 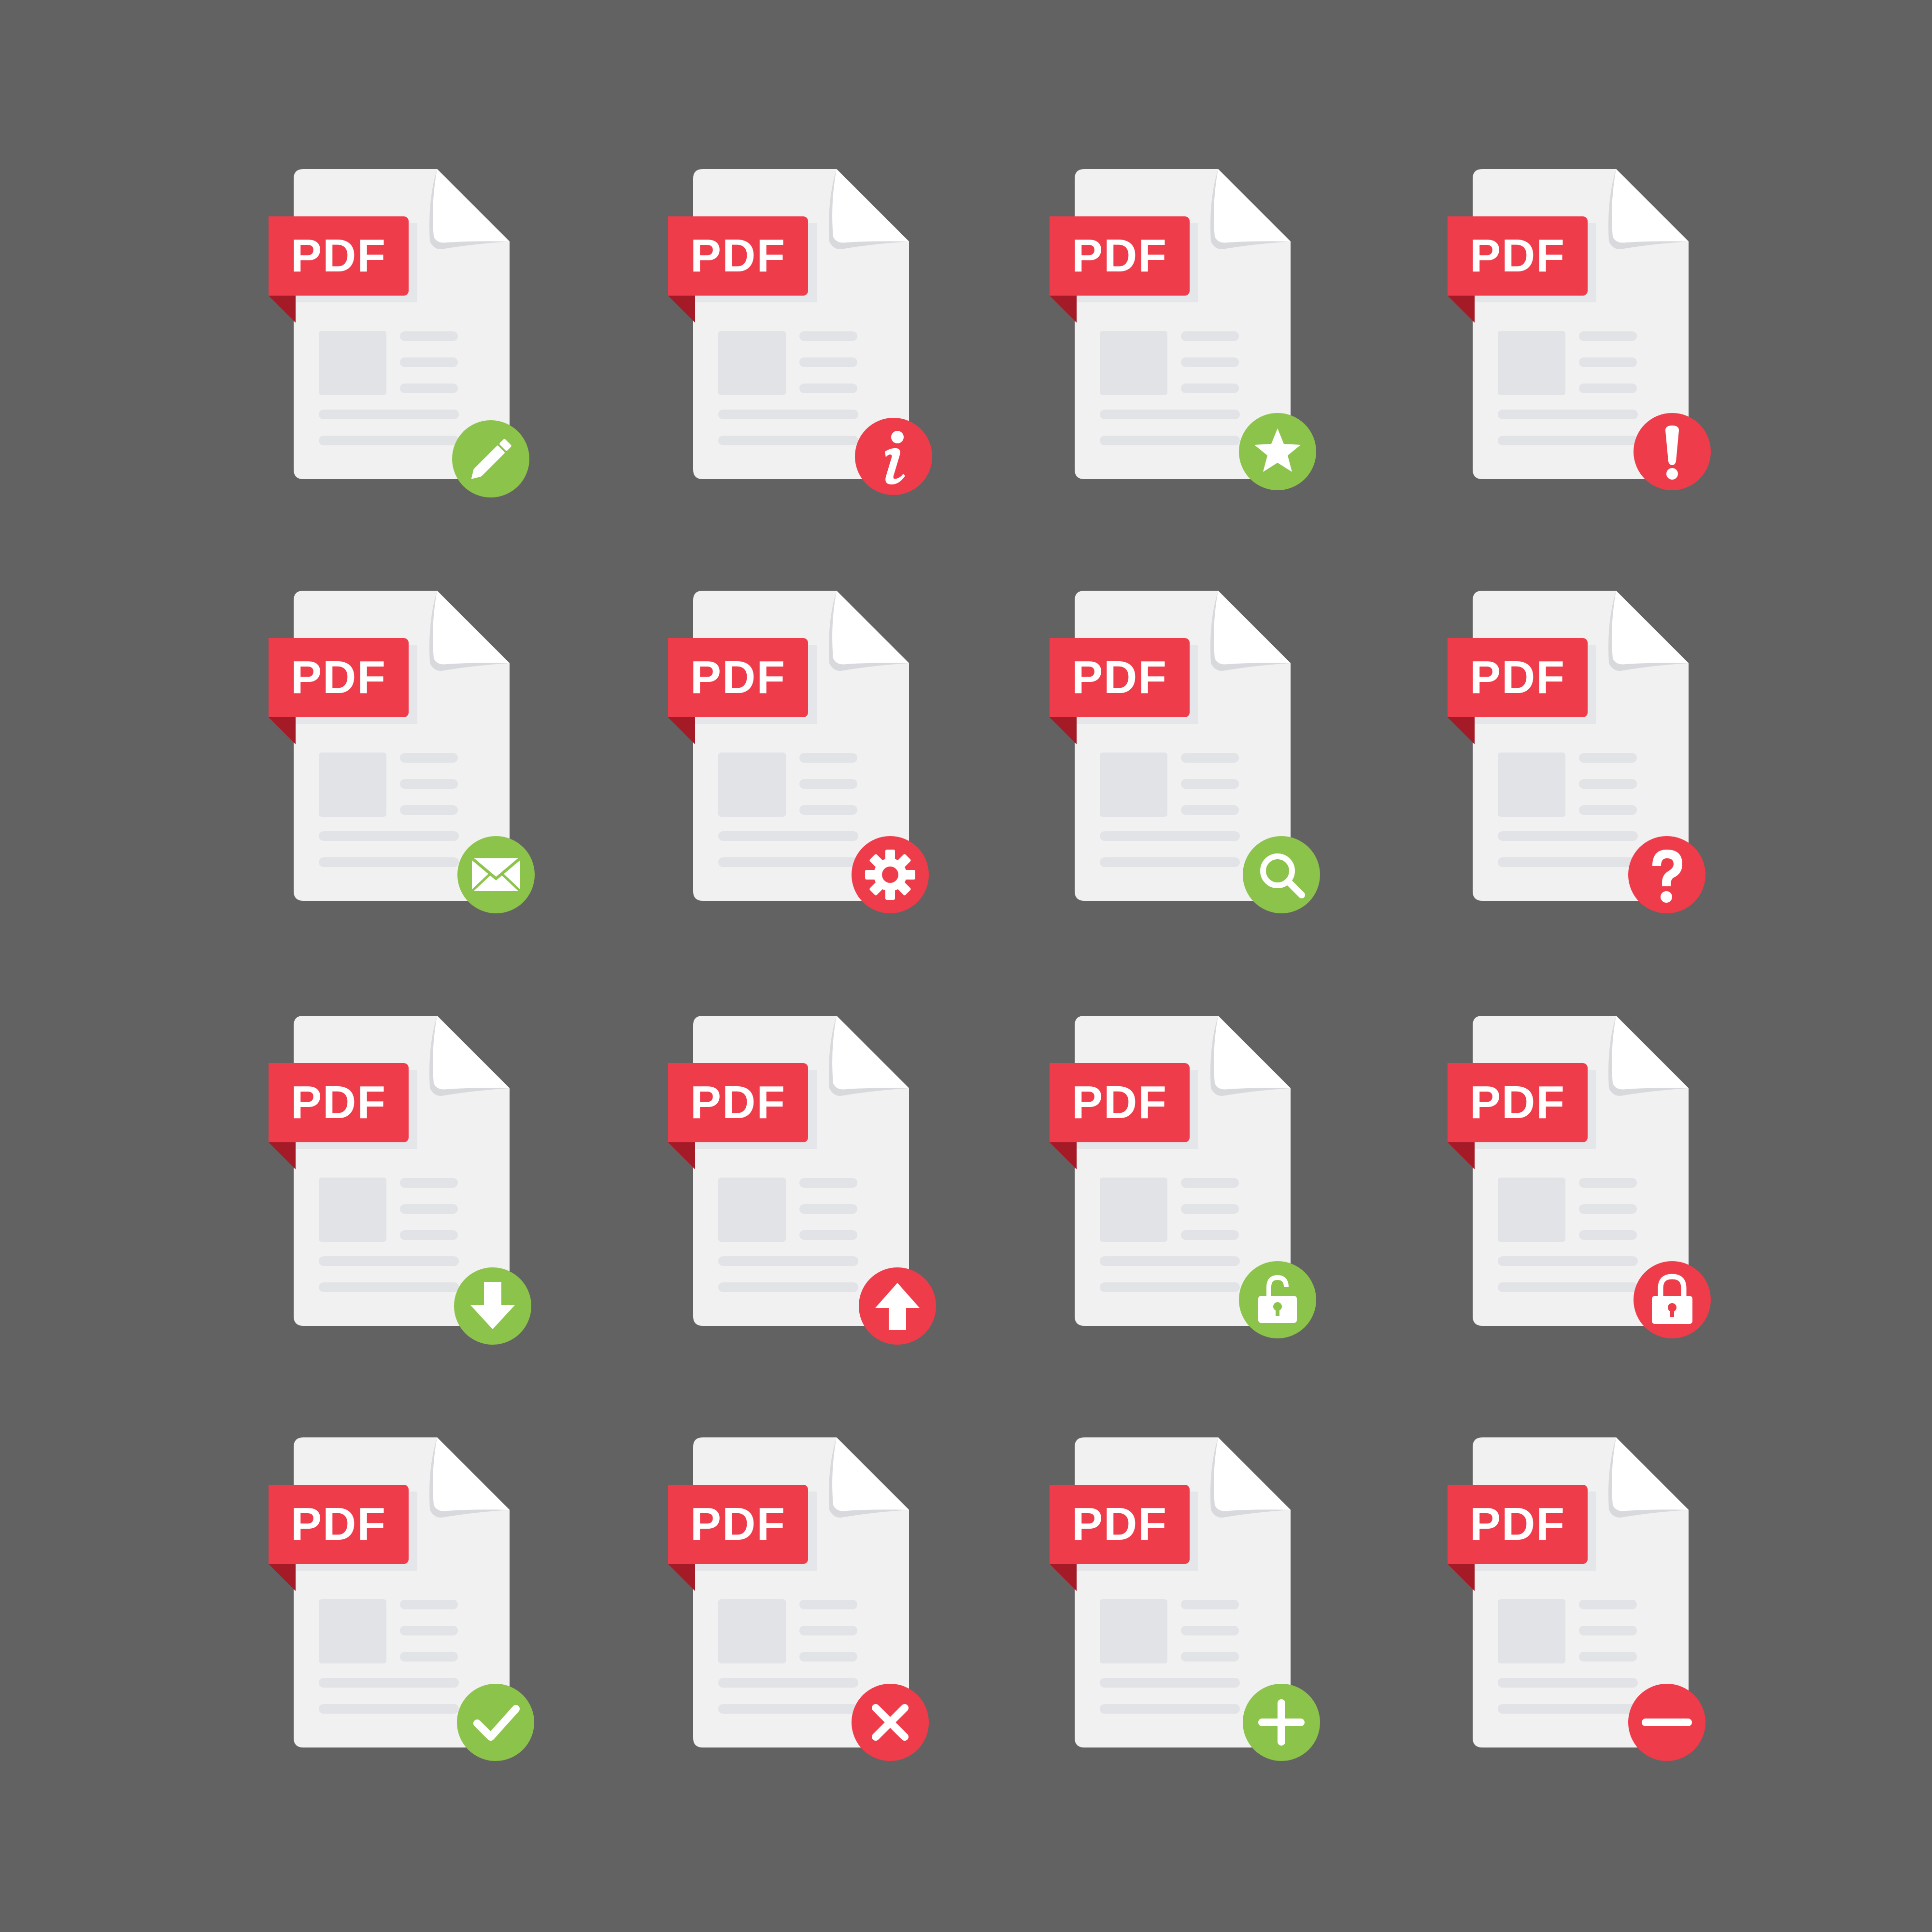 I want to click on pdf-file-icon-help: PDF, so click(x=1570, y=752).